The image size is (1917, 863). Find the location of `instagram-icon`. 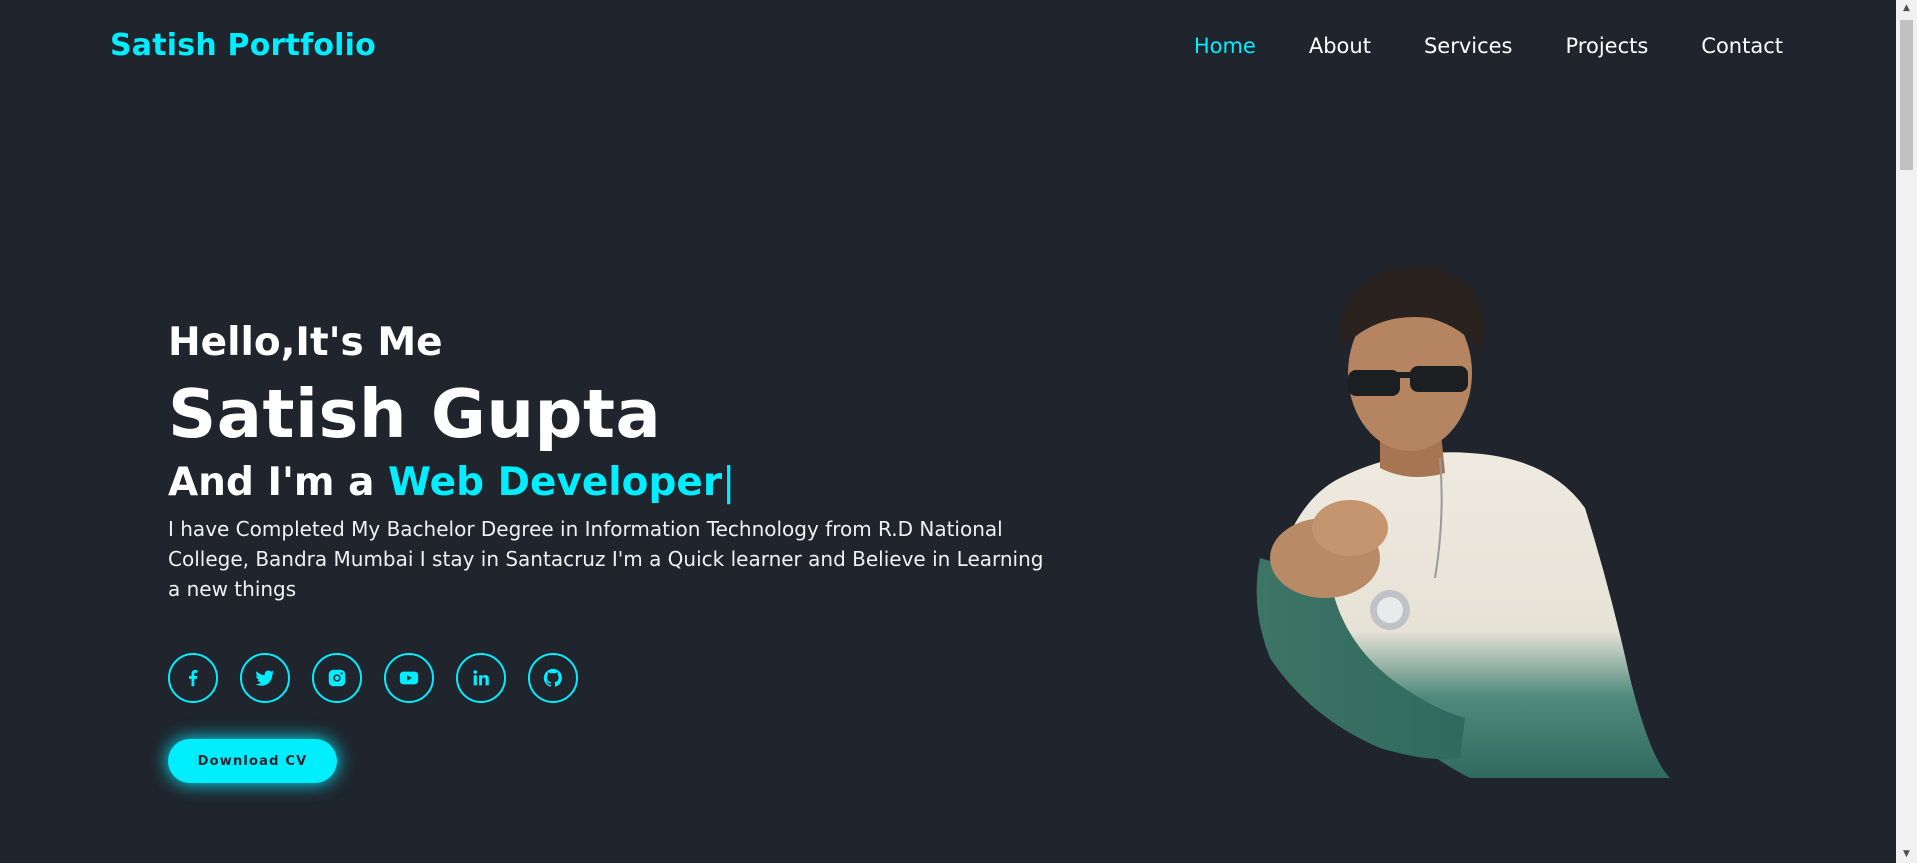

instagram-icon is located at coordinates (337, 678).